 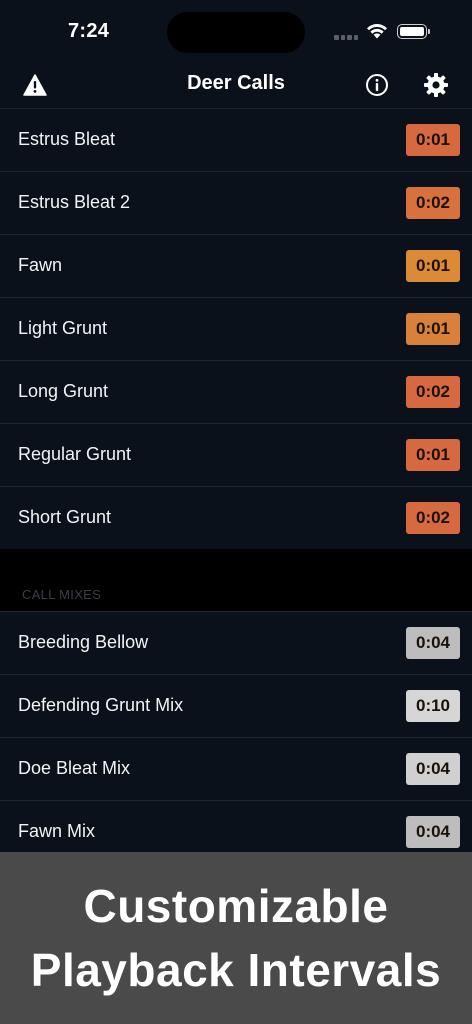 What do you see at coordinates (377, 31) in the screenshot?
I see `wifi-icon` at bounding box center [377, 31].